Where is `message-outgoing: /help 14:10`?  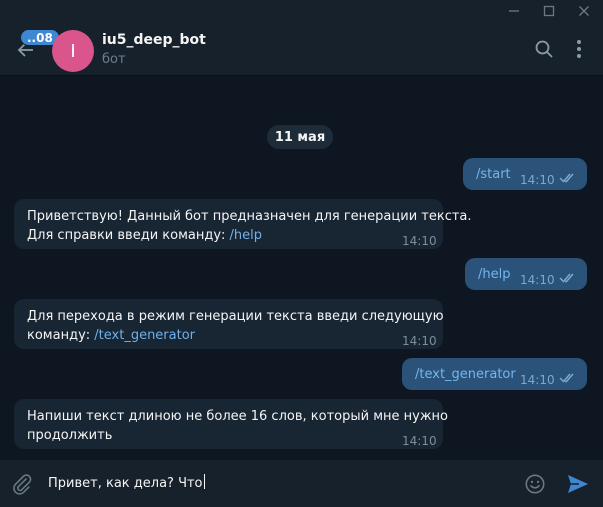 message-outgoing: /help 14:10 is located at coordinates (526, 274).